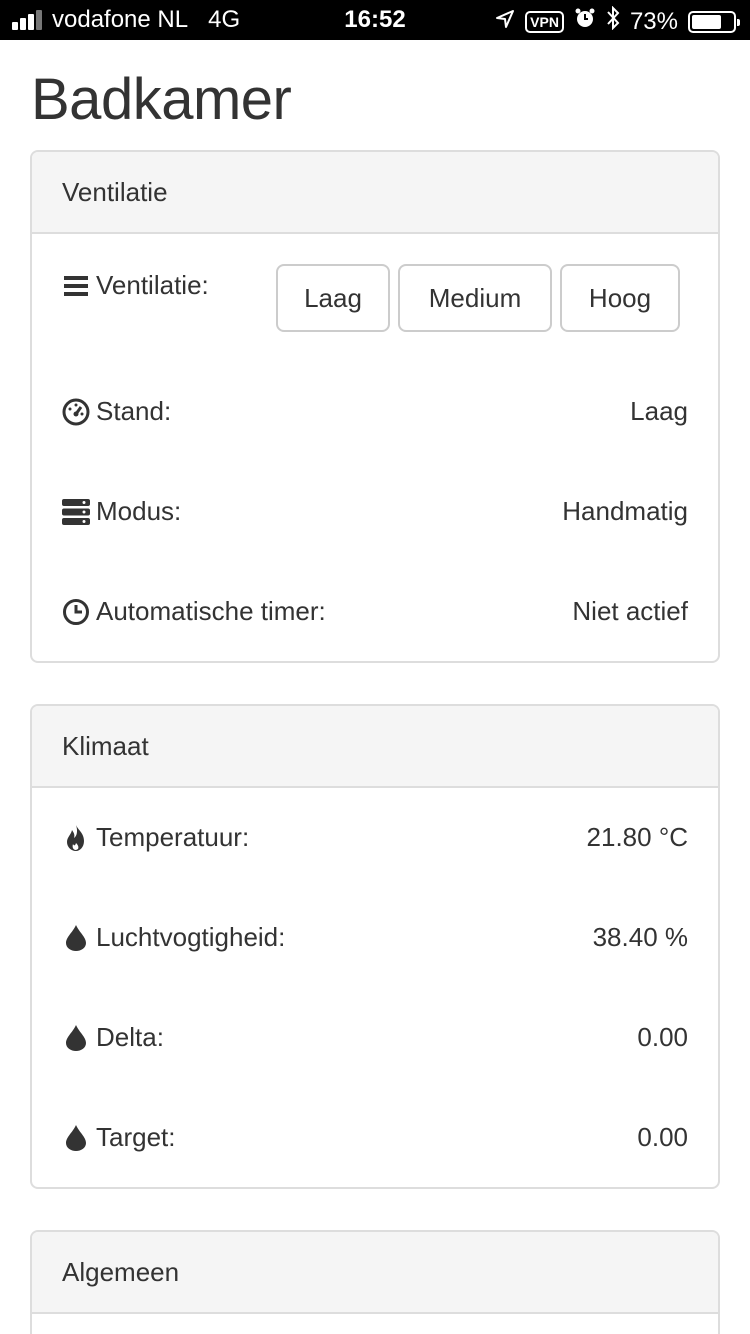 This screenshot has height=1334, width=750. I want to click on fire-icon, so click(76, 838).